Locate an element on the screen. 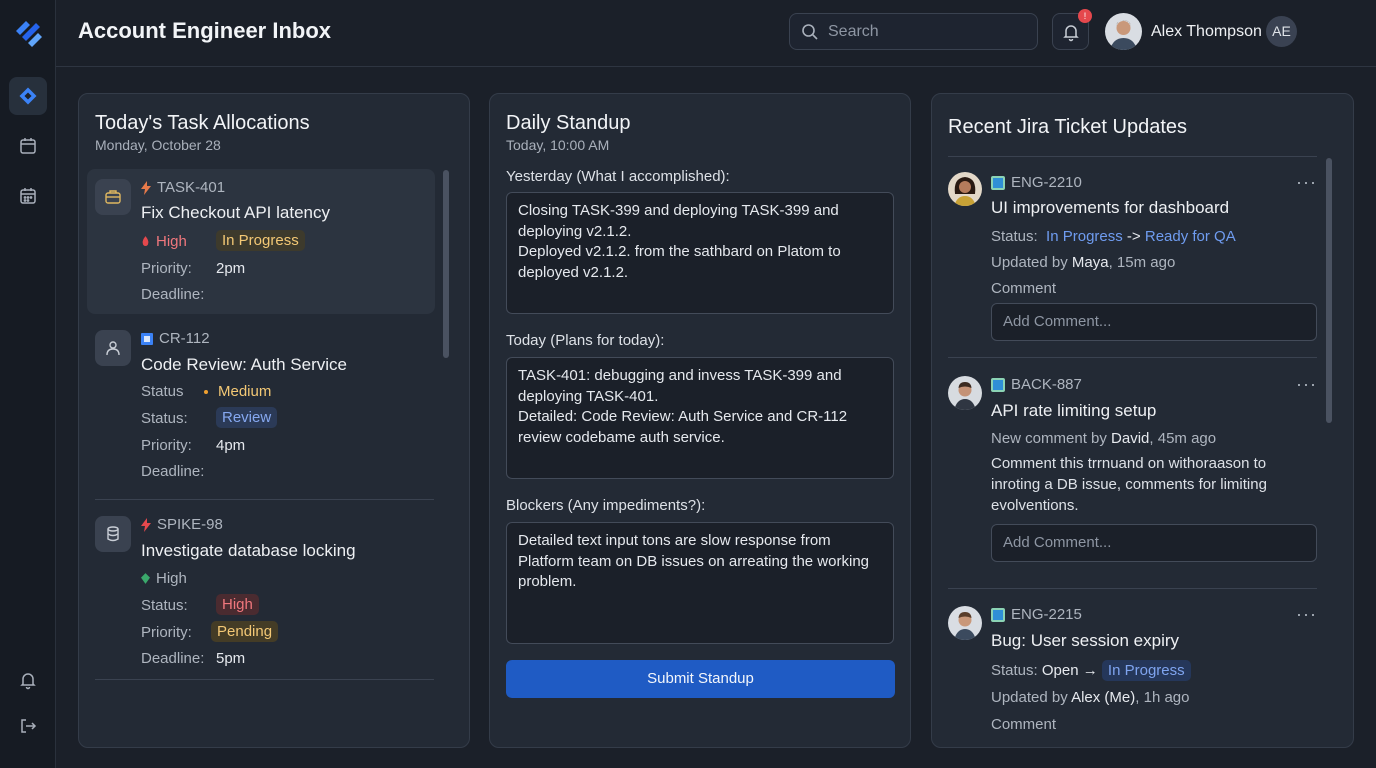 This screenshot has width=1376, height=768. status-badge: In Progress is located at coordinates (260, 240).